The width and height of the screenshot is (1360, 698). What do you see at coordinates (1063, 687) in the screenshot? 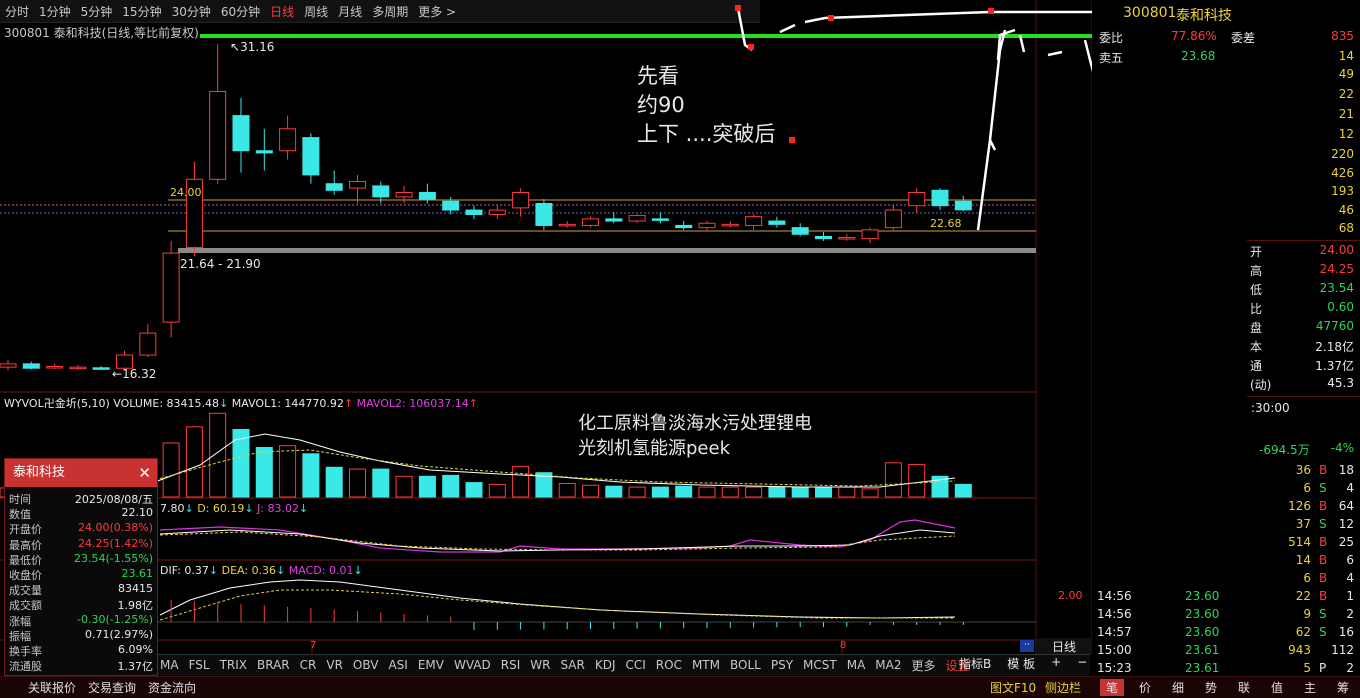
I see `sidebar-button: 侧边栏` at bounding box center [1063, 687].